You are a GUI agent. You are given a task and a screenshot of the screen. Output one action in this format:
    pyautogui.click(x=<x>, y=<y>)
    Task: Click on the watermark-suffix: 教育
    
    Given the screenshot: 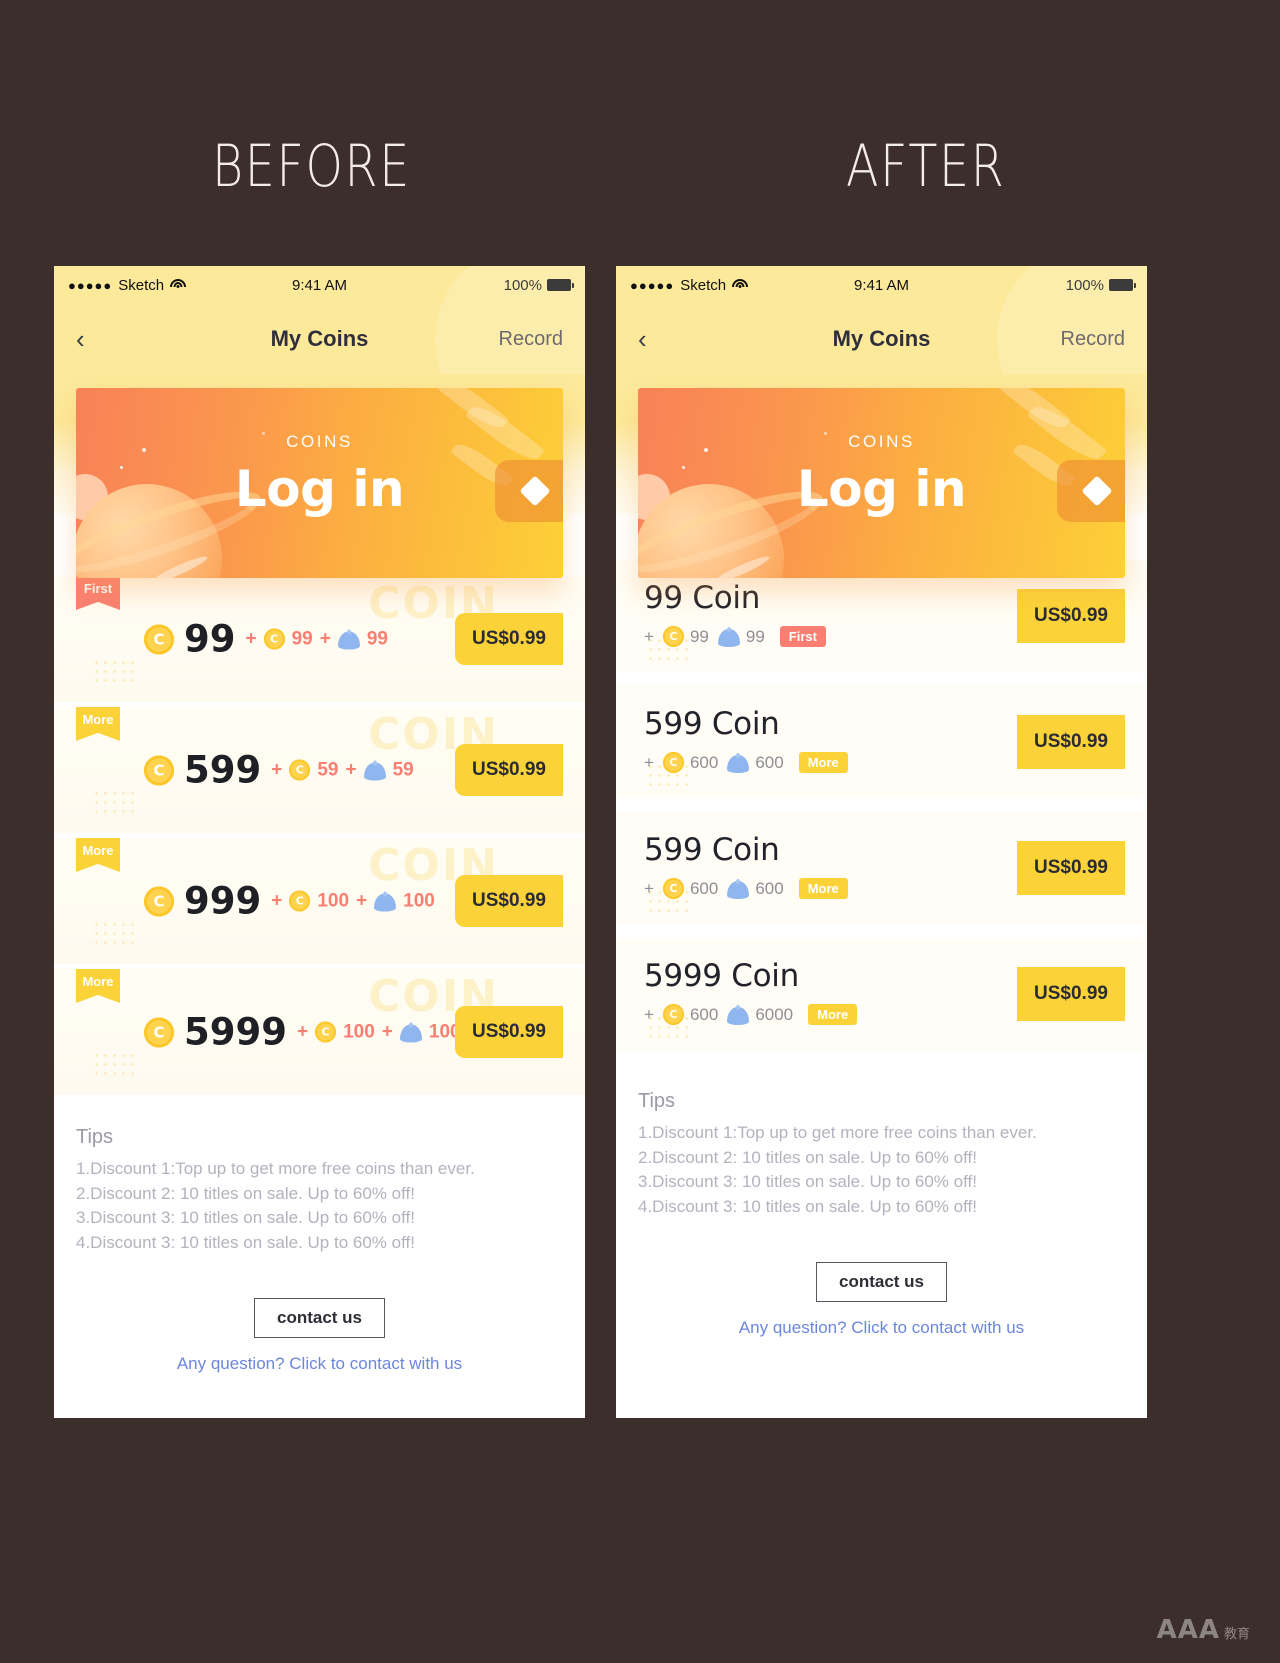 What is the action you would take?
    pyautogui.click(x=1236, y=1634)
    